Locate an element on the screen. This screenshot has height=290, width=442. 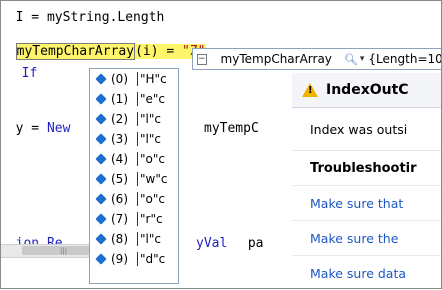
item-index: (5) is located at coordinates (119, 179).